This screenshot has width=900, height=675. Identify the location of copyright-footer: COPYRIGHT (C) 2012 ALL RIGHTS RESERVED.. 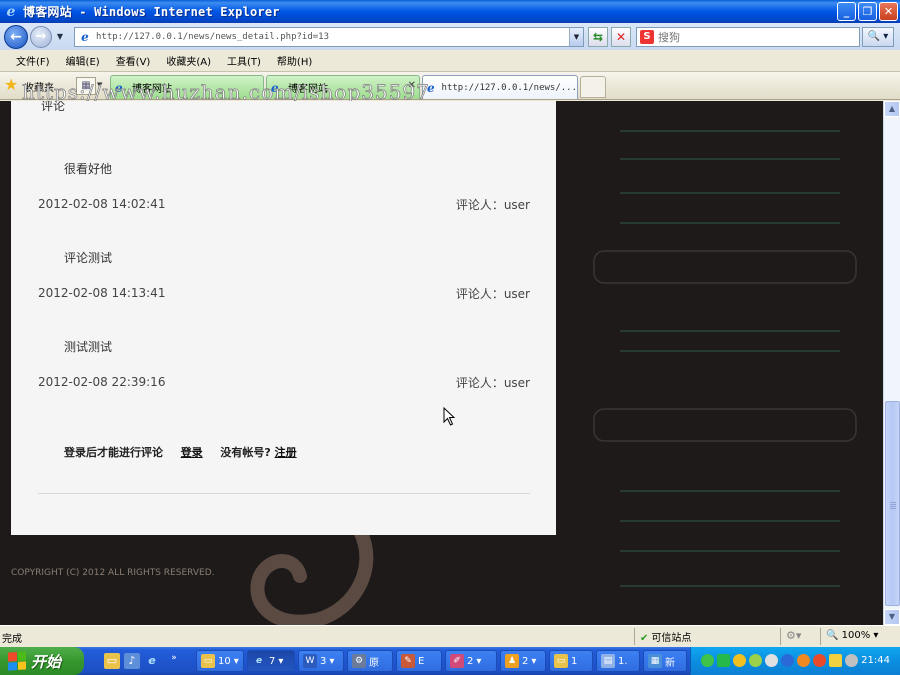
(113, 573).